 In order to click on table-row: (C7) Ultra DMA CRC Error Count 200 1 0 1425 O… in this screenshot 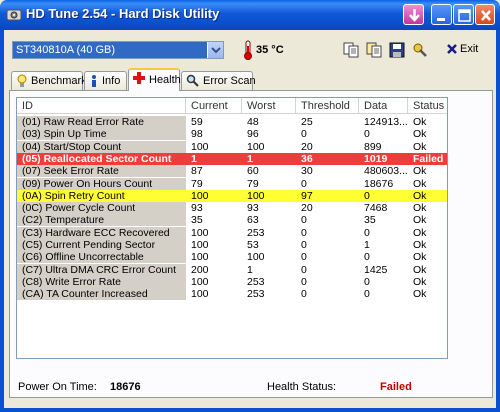, I will do `click(232, 269)`.